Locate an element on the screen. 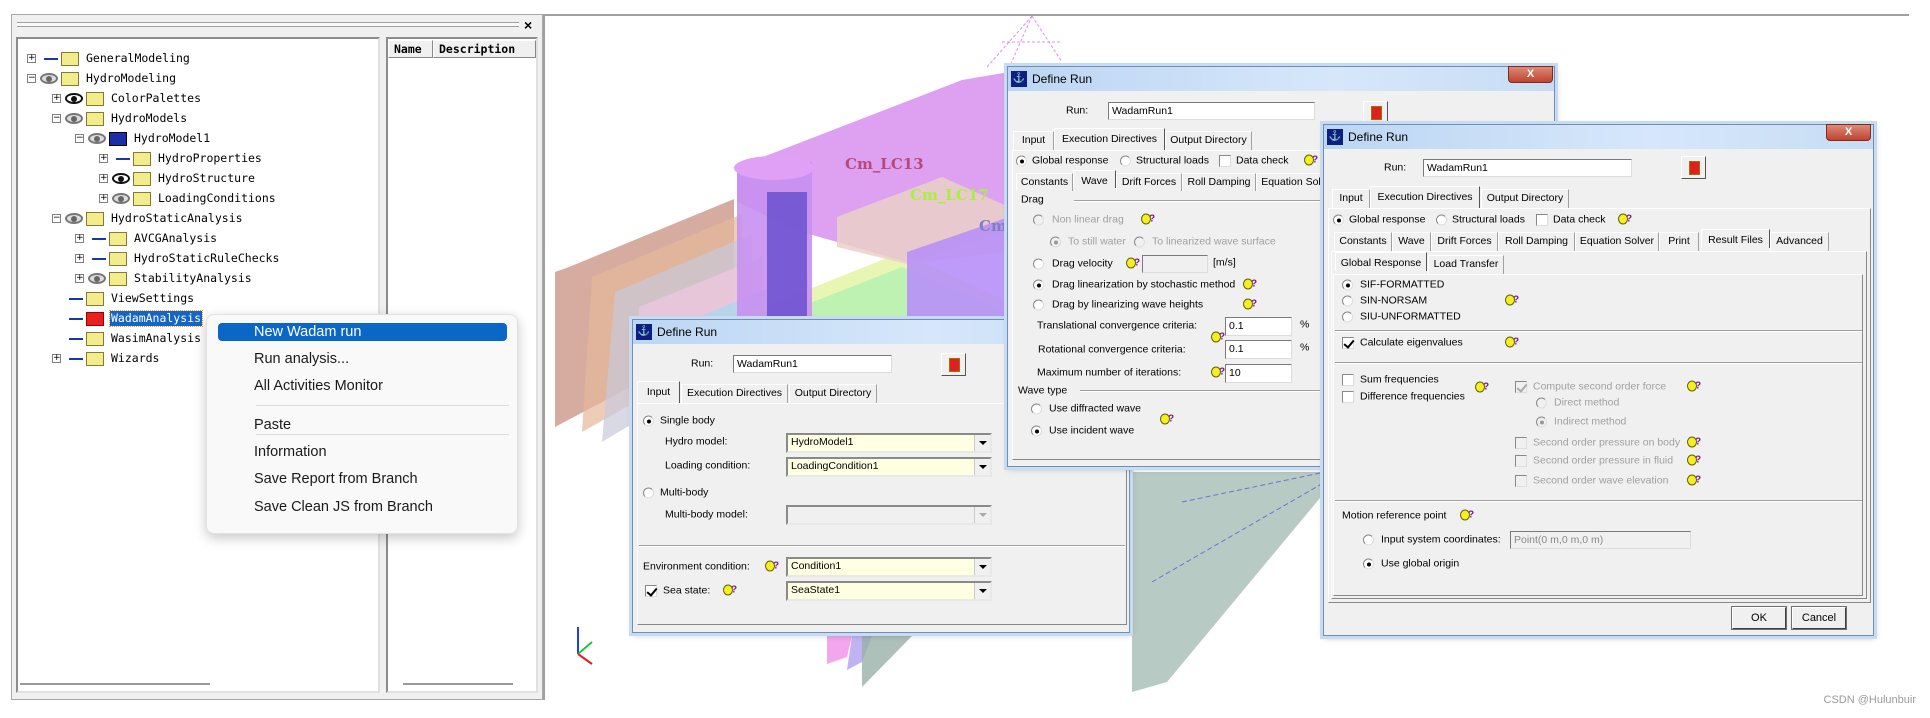 This screenshot has height=718, width=1930. stochastic-method-radio is located at coordinates (1038, 285).